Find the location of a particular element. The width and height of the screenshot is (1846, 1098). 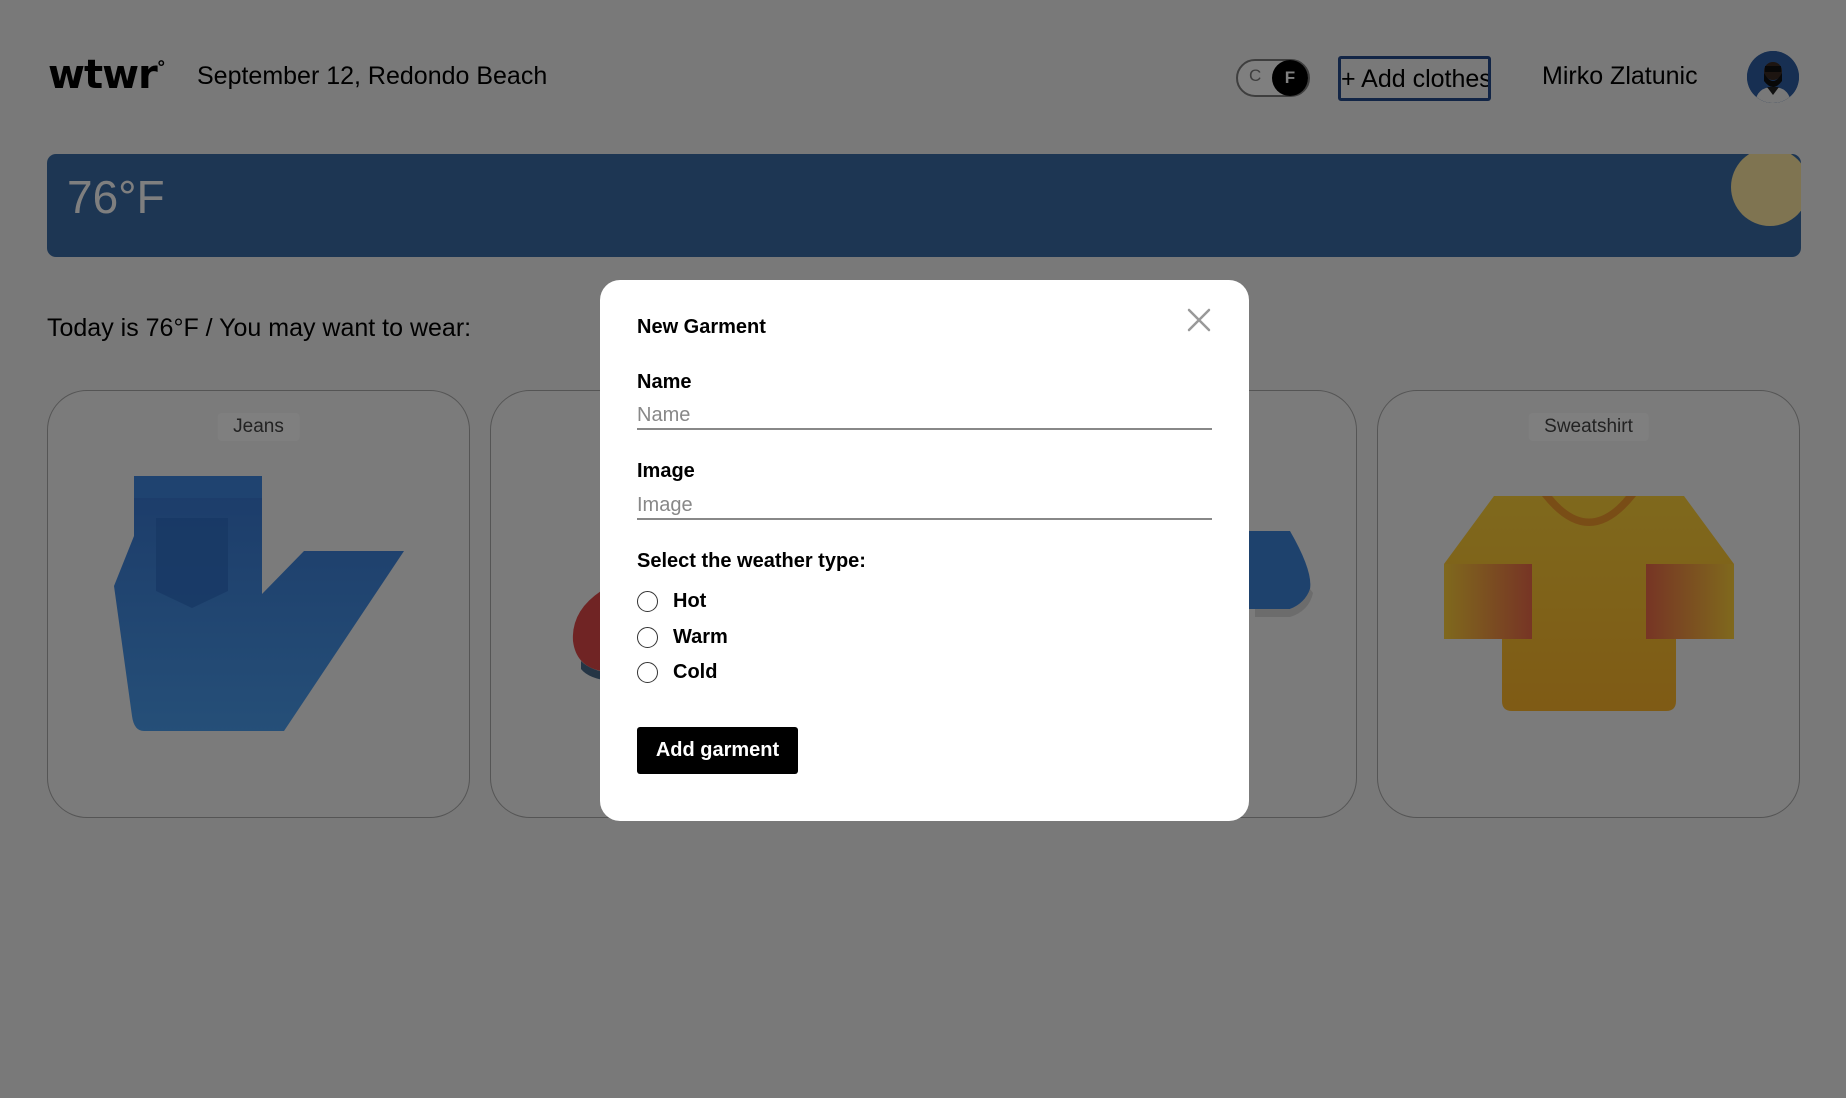

image-input is located at coordinates (924, 506).